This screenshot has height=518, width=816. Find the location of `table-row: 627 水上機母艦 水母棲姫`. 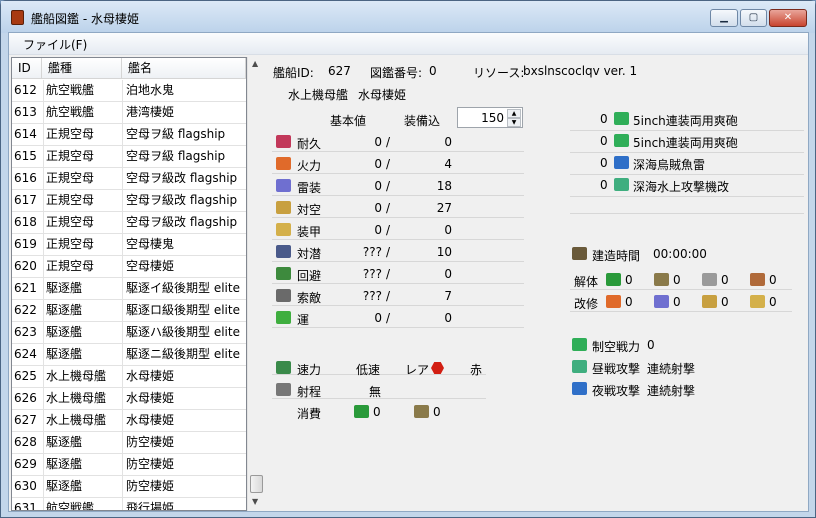

table-row: 627 水上機母艦 水母棲姫 is located at coordinates (129, 421).